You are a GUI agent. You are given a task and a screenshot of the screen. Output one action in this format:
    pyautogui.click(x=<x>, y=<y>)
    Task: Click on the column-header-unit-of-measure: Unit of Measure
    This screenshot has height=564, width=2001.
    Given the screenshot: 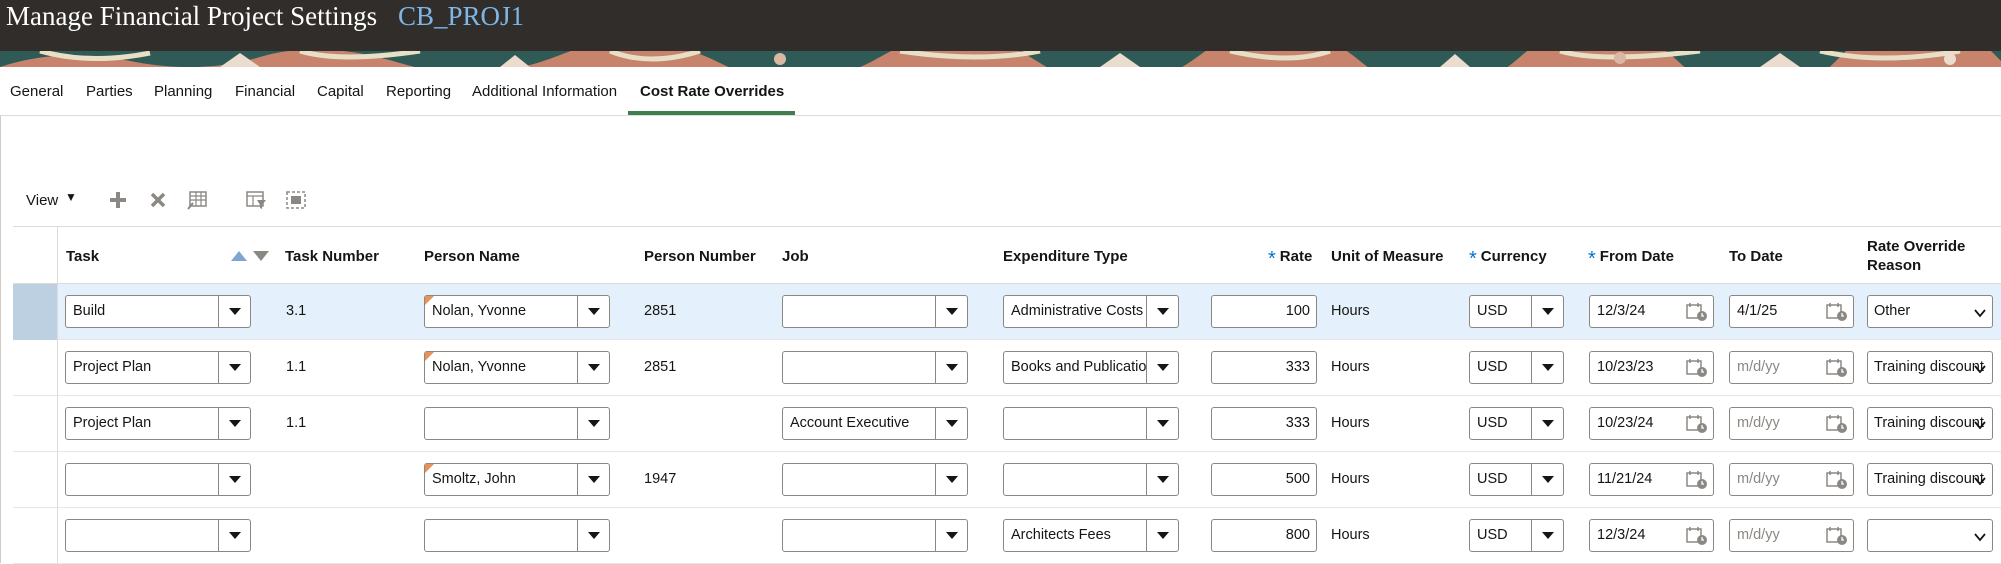 What is the action you would take?
    pyautogui.click(x=1387, y=256)
    